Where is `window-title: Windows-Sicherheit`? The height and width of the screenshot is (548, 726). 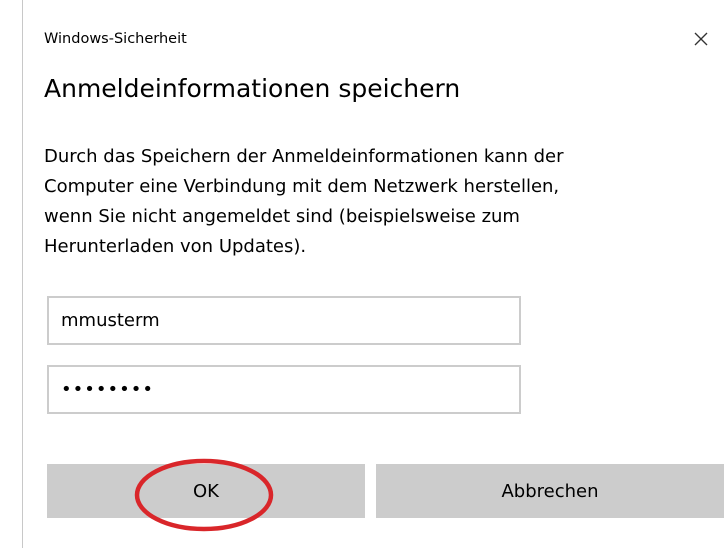 window-title: Windows-Sicherheit is located at coordinates (115, 39).